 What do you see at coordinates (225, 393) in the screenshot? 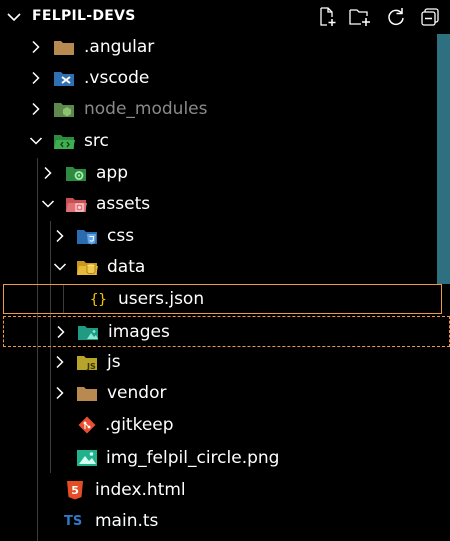
I see `tree-item-vendor: vendor` at bounding box center [225, 393].